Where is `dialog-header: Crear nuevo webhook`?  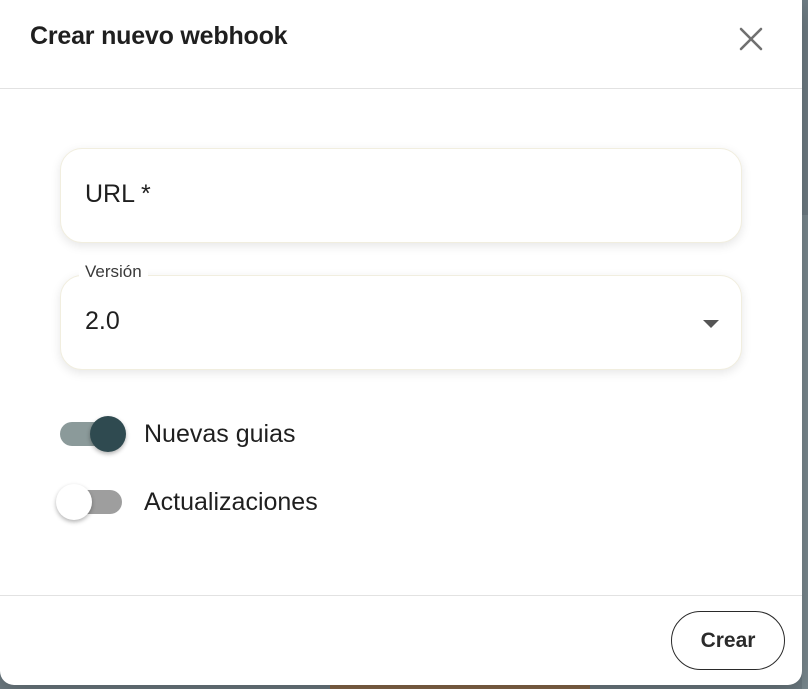 dialog-header: Crear nuevo webhook is located at coordinates (401, 44).